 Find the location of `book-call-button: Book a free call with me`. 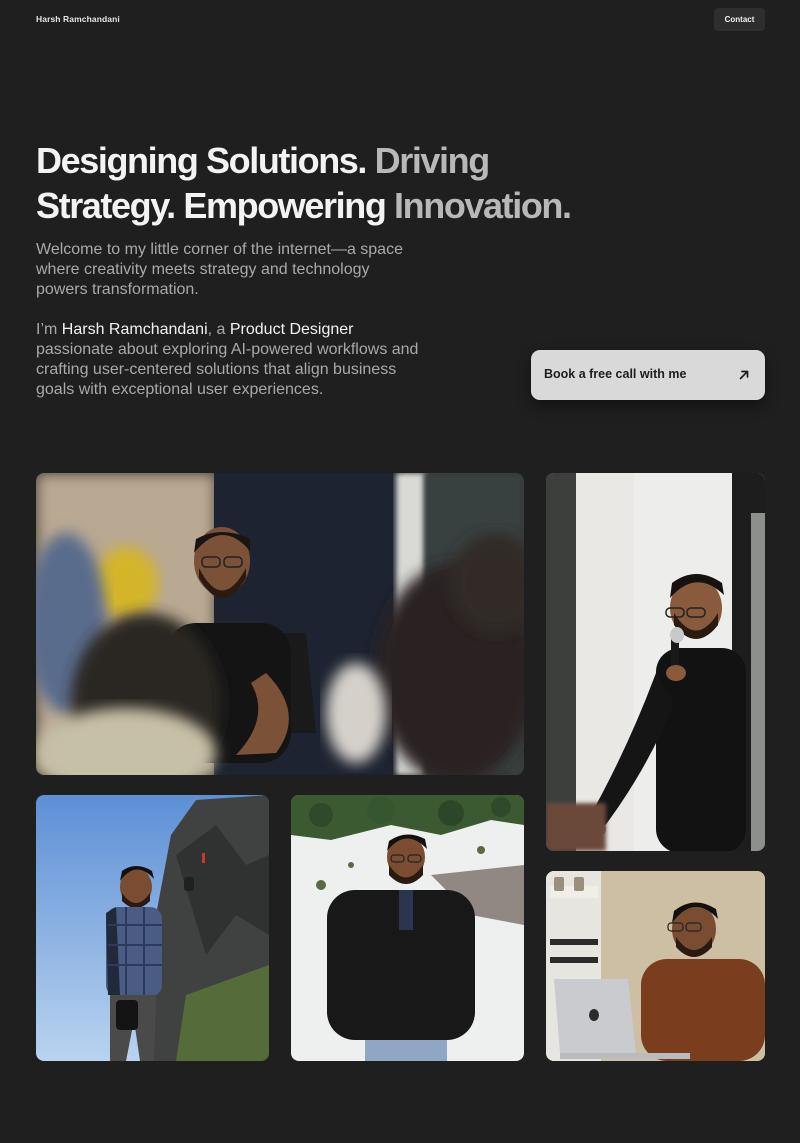

book-call-button: Book a free call with me is located at coordinates (648, 375).